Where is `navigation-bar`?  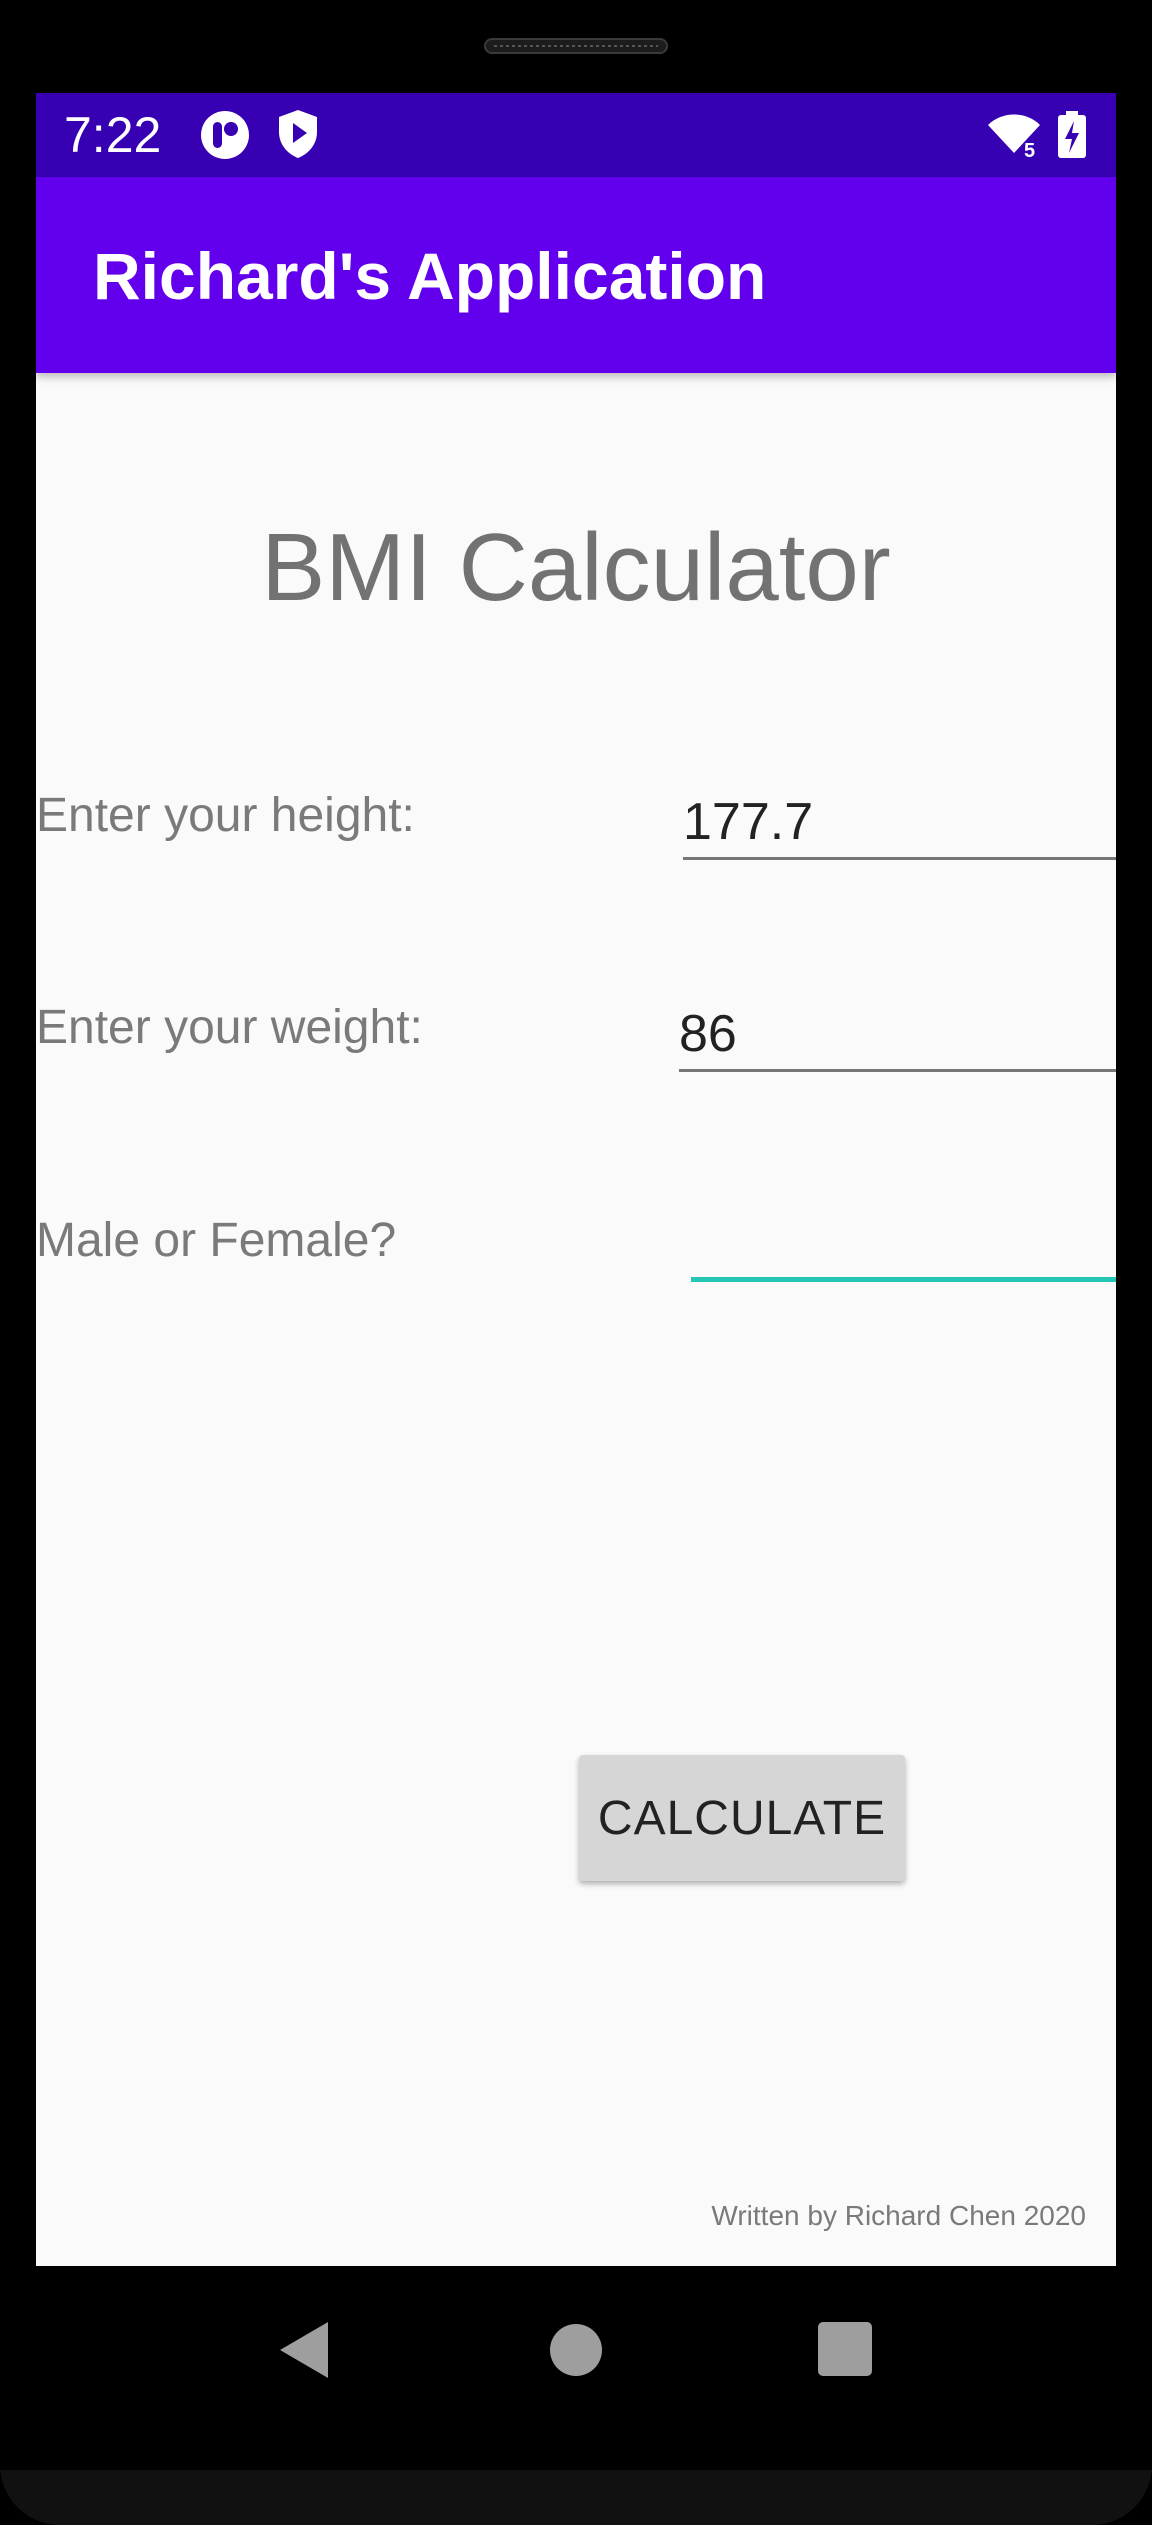
navigation-bar is located at coordinates (576, 2351).